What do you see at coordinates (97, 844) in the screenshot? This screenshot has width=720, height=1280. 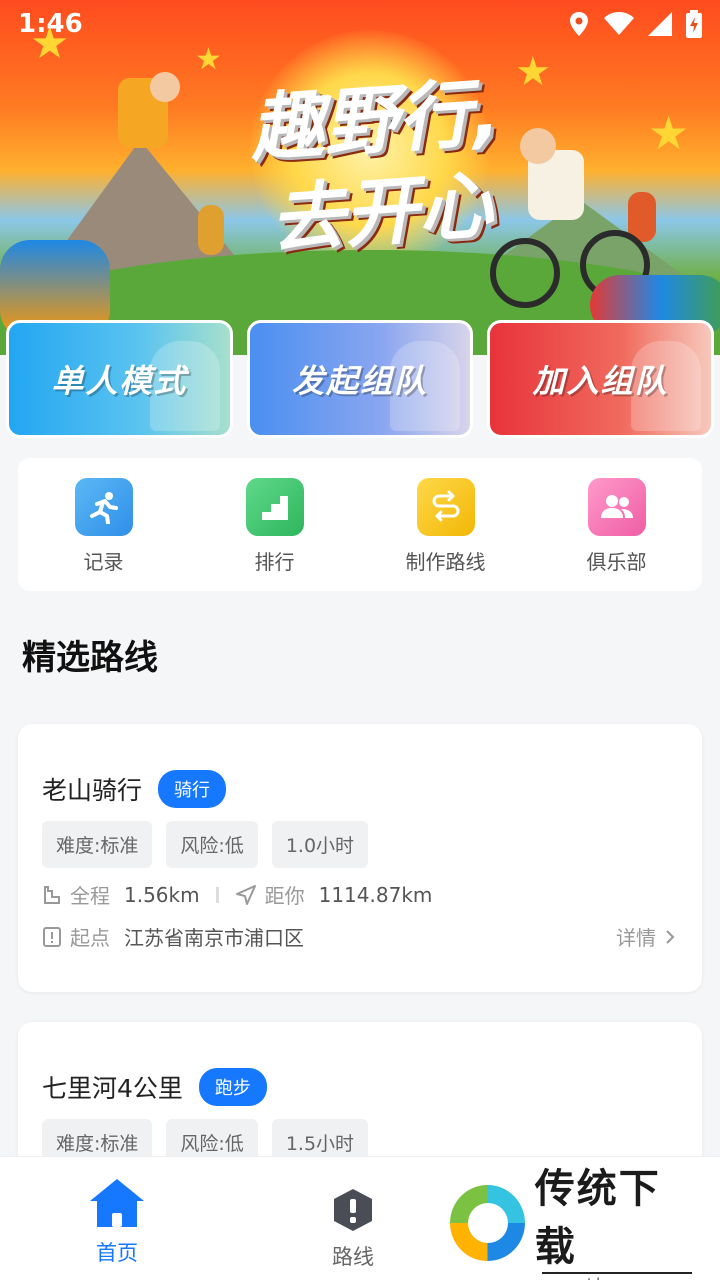 I see `difficulty-chip: 难度:标准` at bounding box center [97, 844].